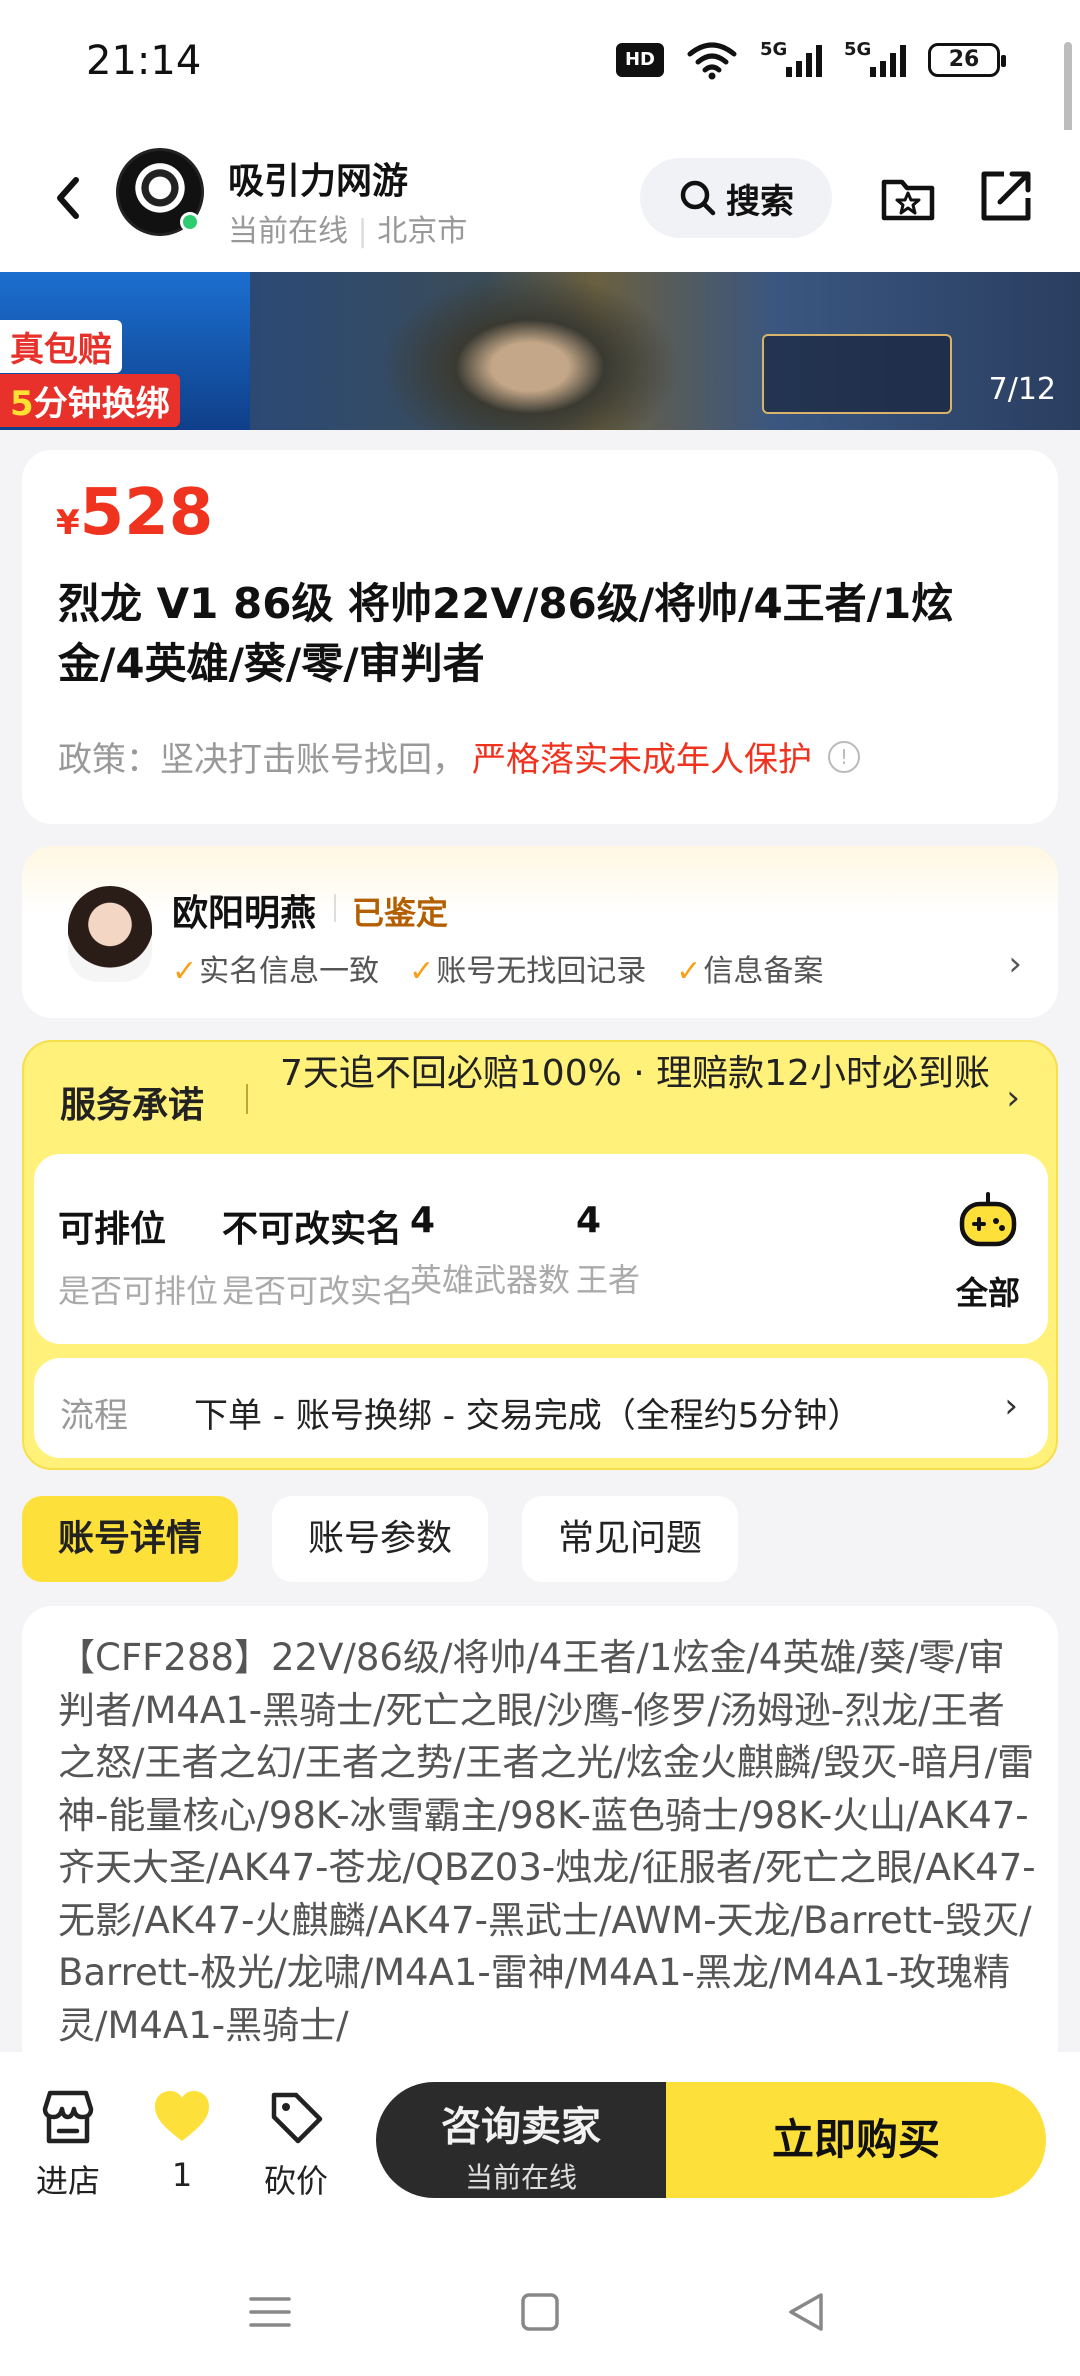 This screenshot has height=2376, width=1080. I want to click on back-nav-button, so click(806, 2312).